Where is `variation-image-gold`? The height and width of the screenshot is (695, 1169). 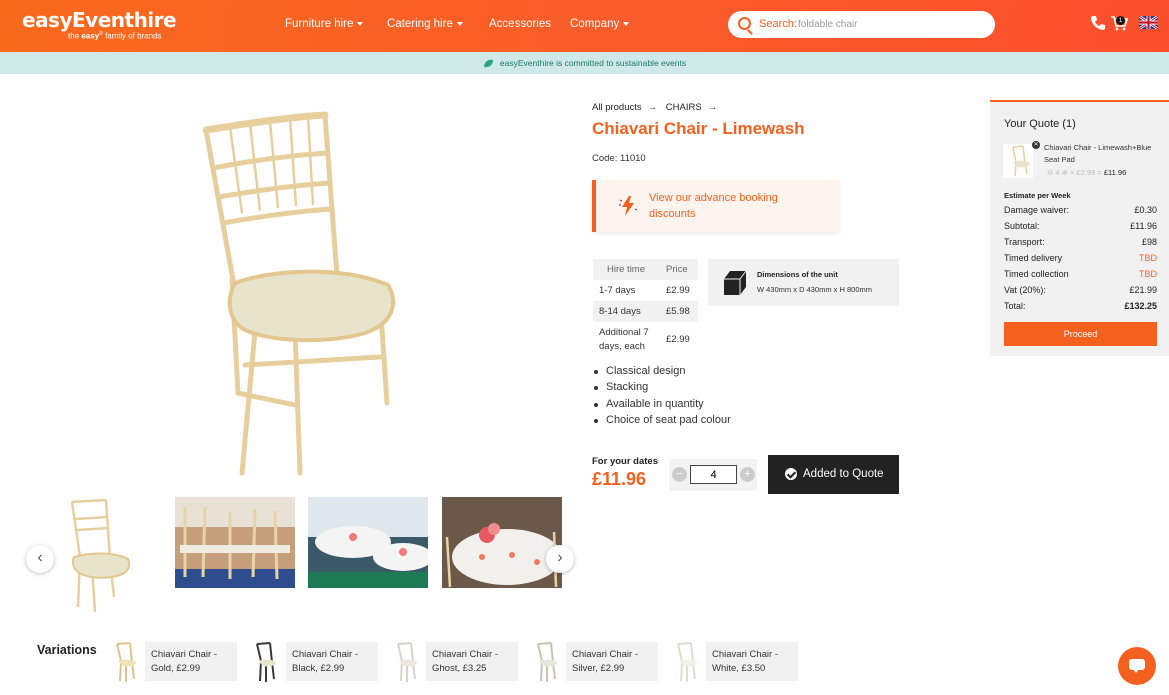
variation-image-gold is located at coordinates (125, 662).